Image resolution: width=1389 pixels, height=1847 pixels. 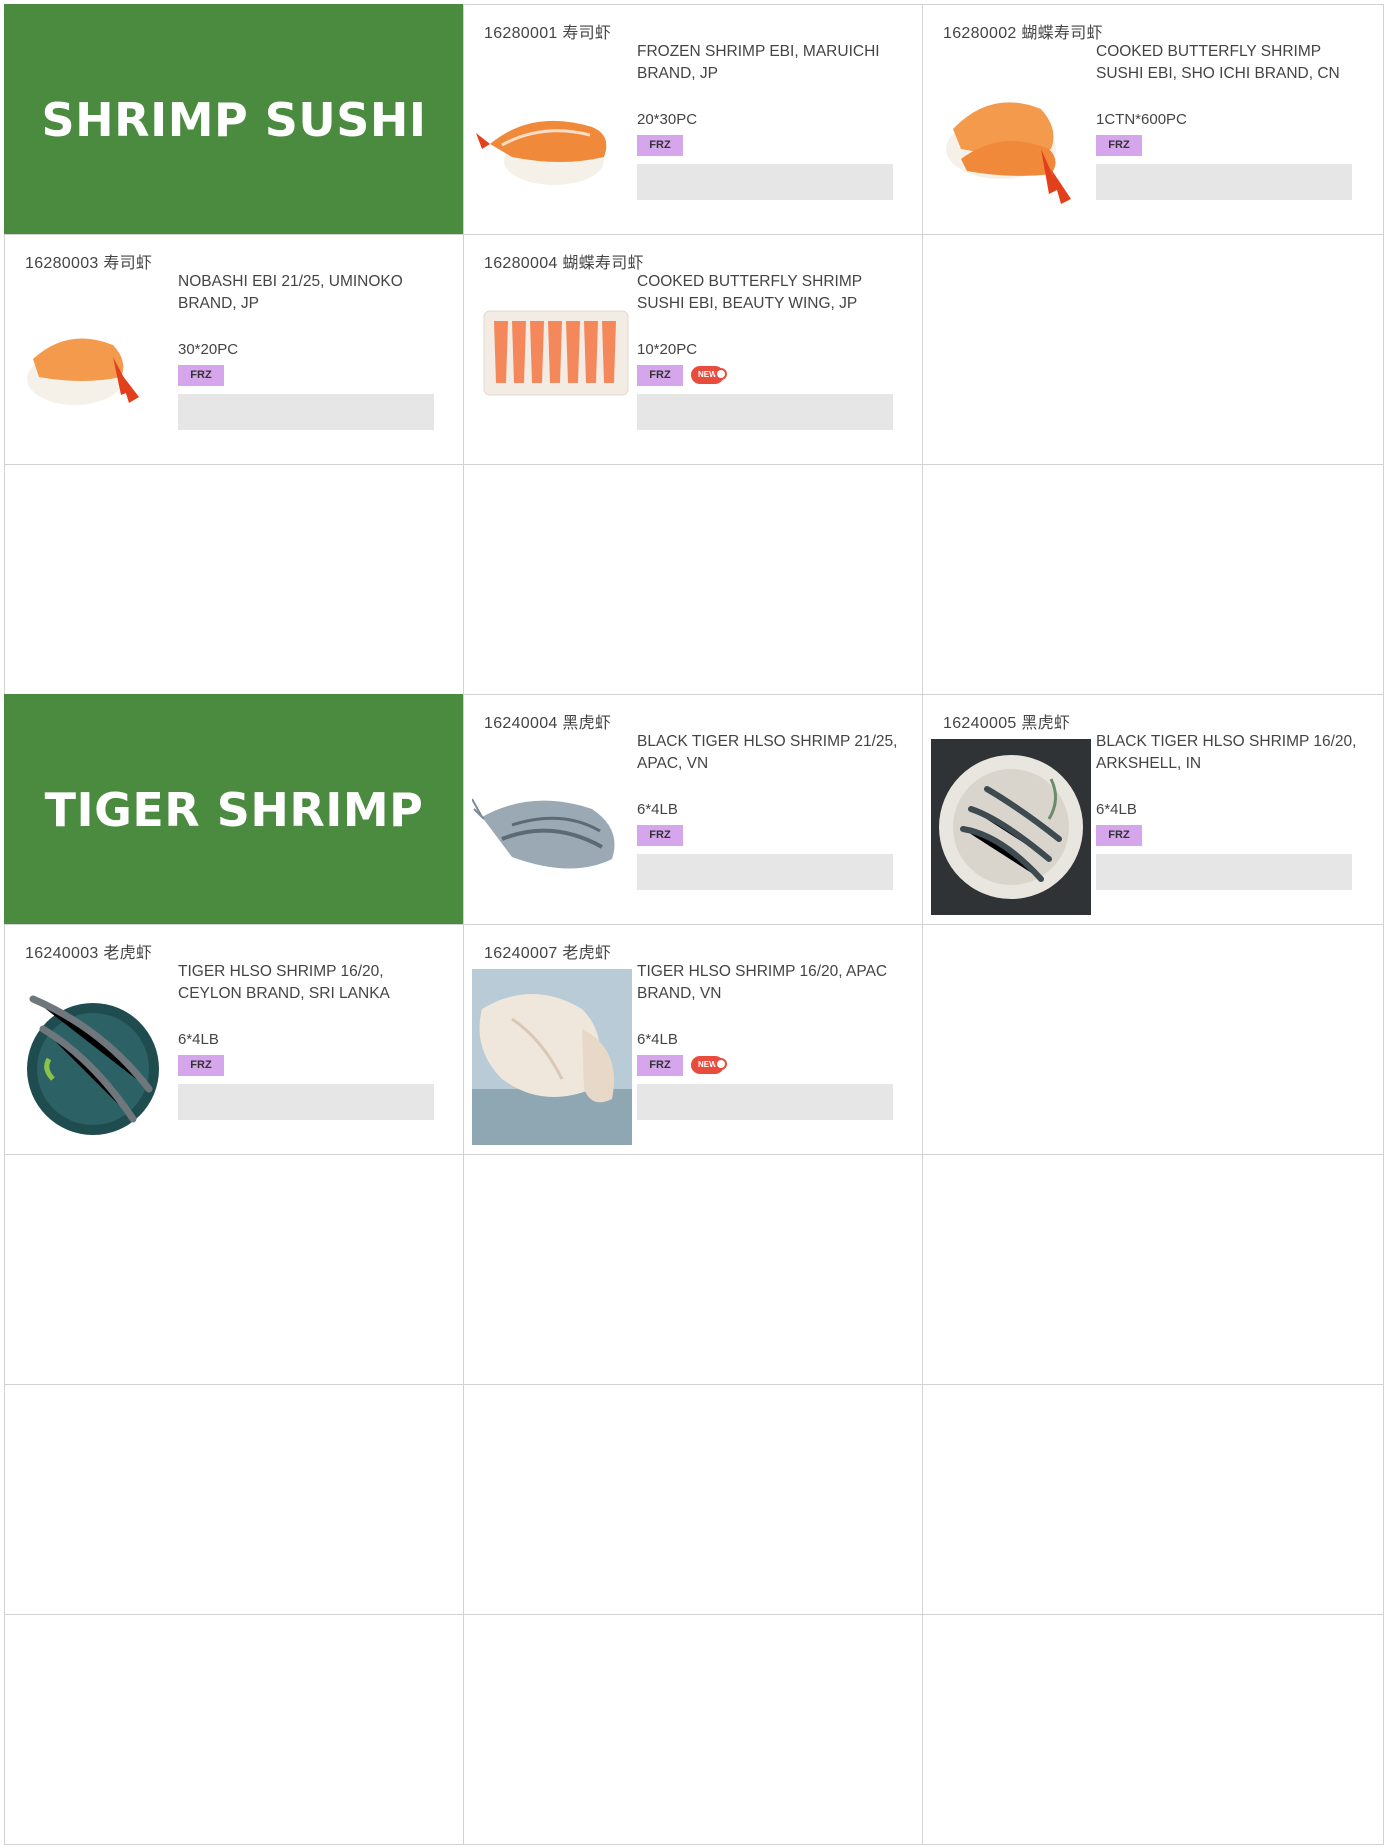 I want to click on product-pack-size: 10*20PC, so click(x=667, y=349).